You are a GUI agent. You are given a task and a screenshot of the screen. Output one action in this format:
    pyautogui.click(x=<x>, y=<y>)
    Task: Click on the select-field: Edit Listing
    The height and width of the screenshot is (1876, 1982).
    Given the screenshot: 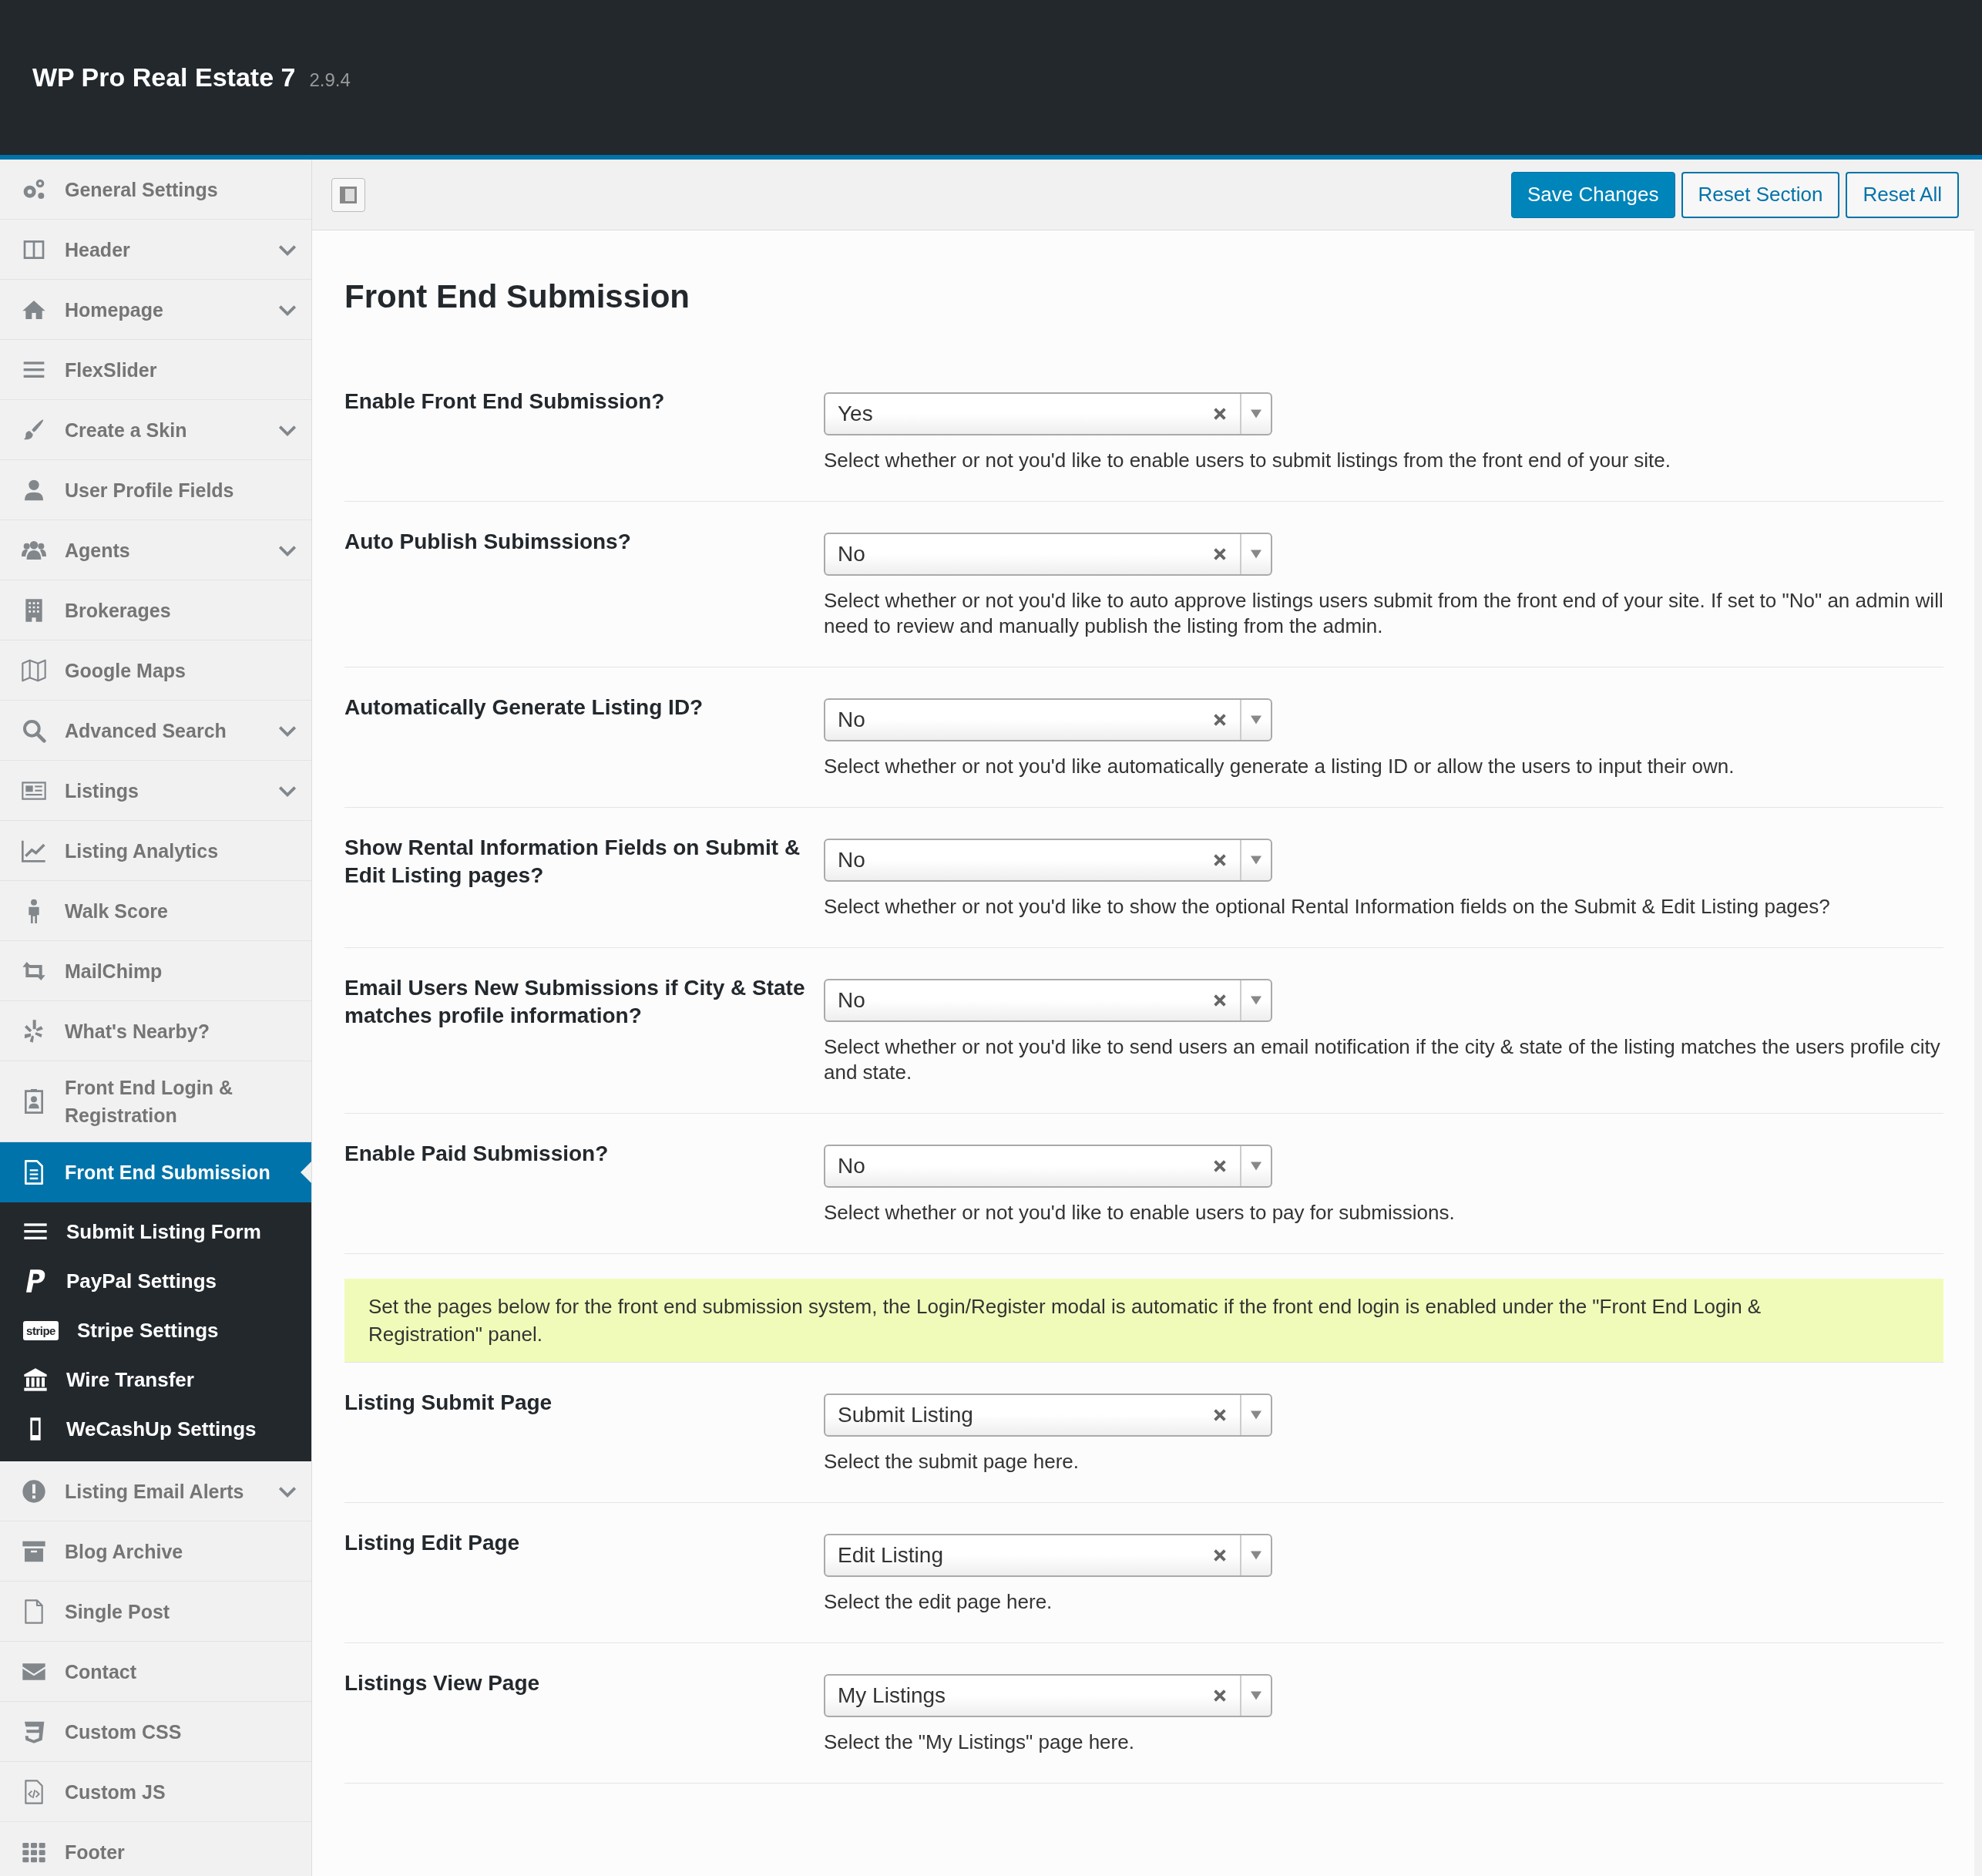 What is the action you would take?
    pyautogui.click(x=1048, y=1555)
    